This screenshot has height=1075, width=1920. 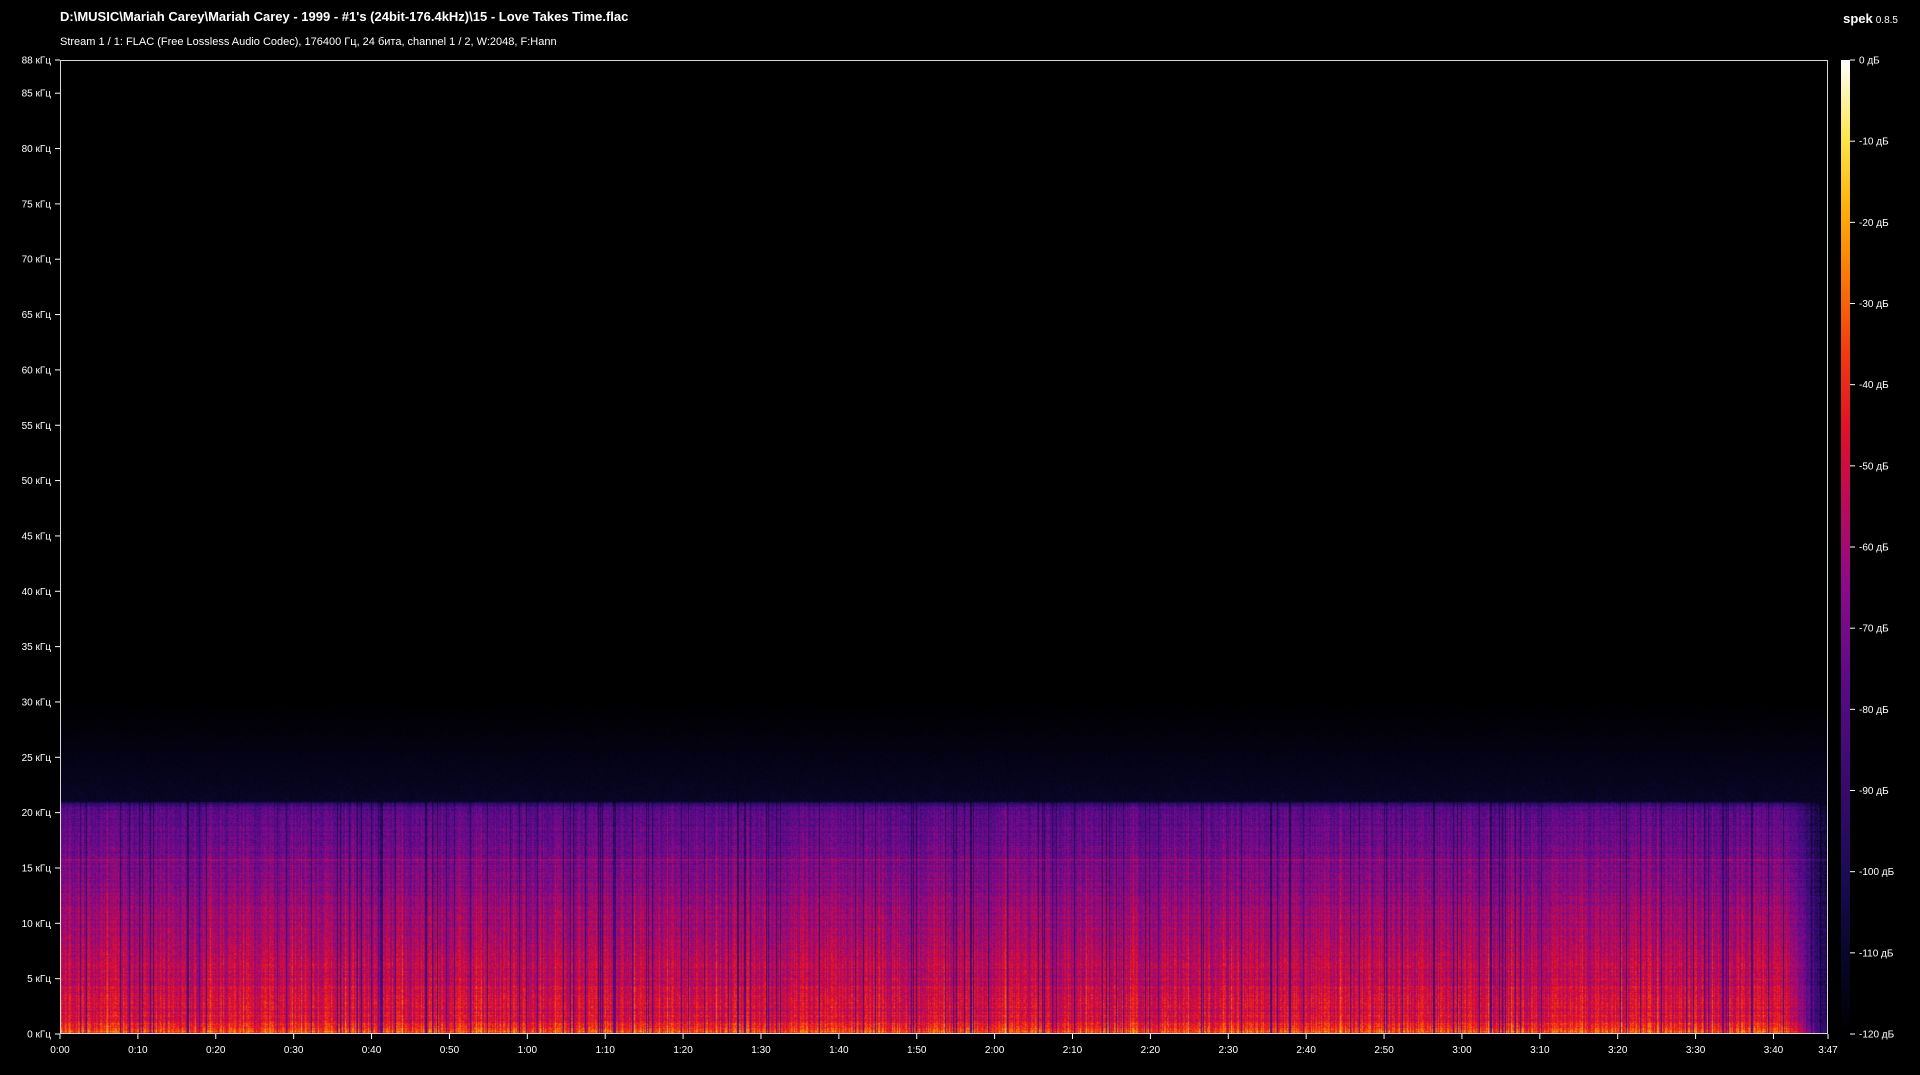 What do you see at coordinates (1877, 1035) in the screenshot?
I see `db-tick-label: -120 дБ` at bounding box center [1877, 1035].